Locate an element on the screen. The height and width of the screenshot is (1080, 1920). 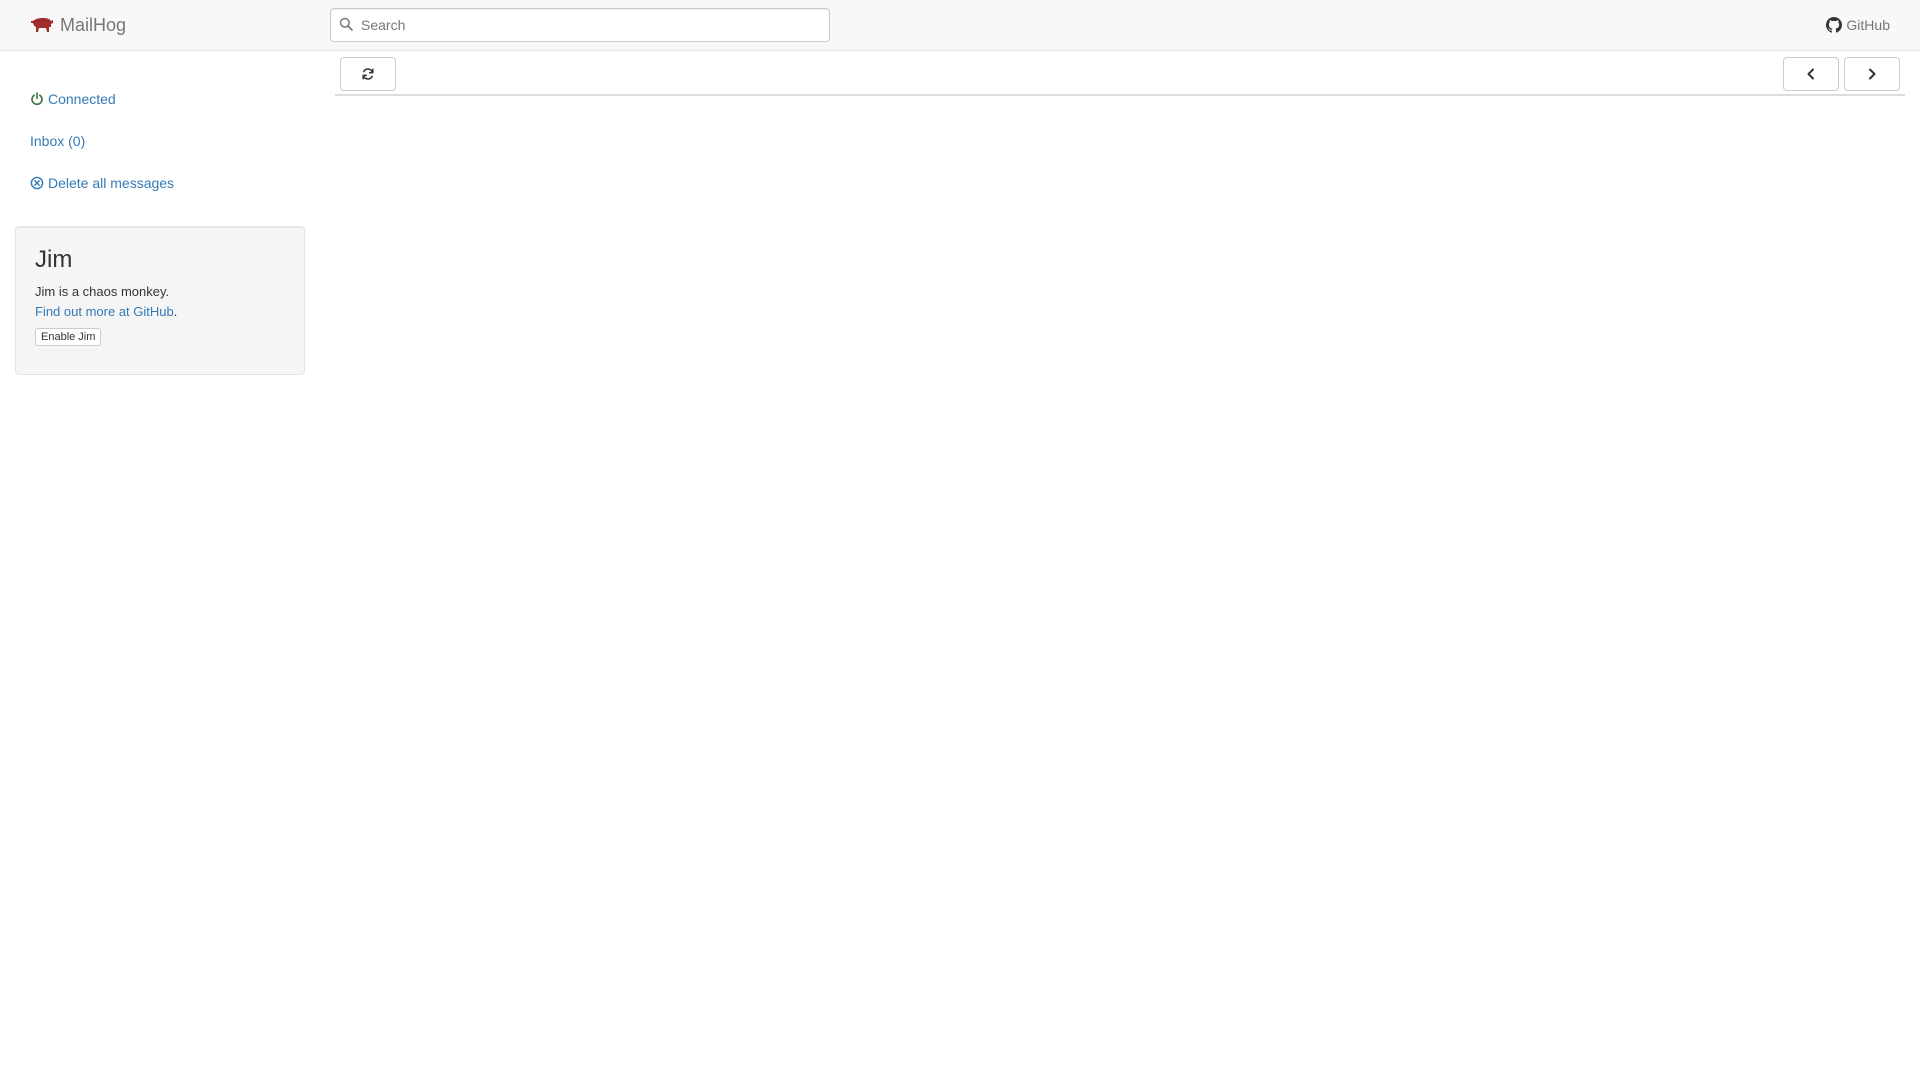
refresh-button is located at coordinates (368, 74).